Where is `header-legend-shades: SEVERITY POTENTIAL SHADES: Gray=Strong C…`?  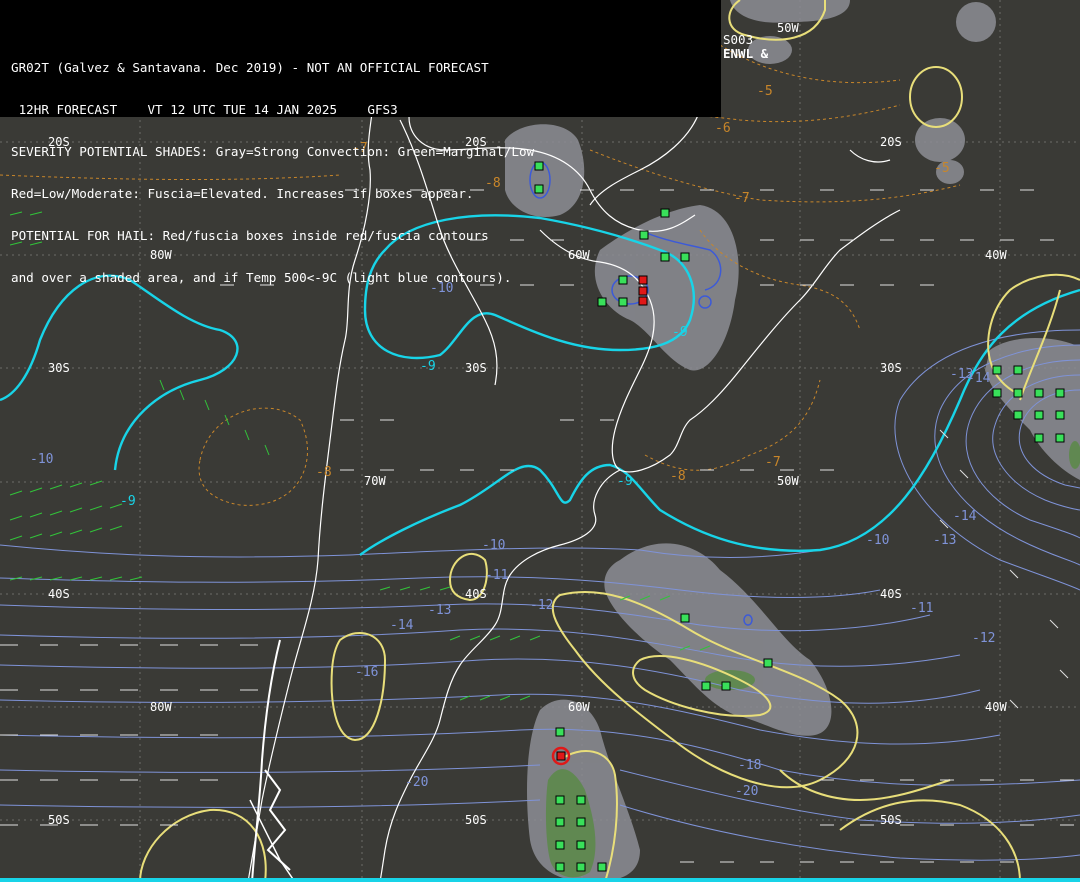
header-legend-shades: SEVERITY POTENTIAL SHADES: Gray=Strong C… is located at coordinates (273, 152).